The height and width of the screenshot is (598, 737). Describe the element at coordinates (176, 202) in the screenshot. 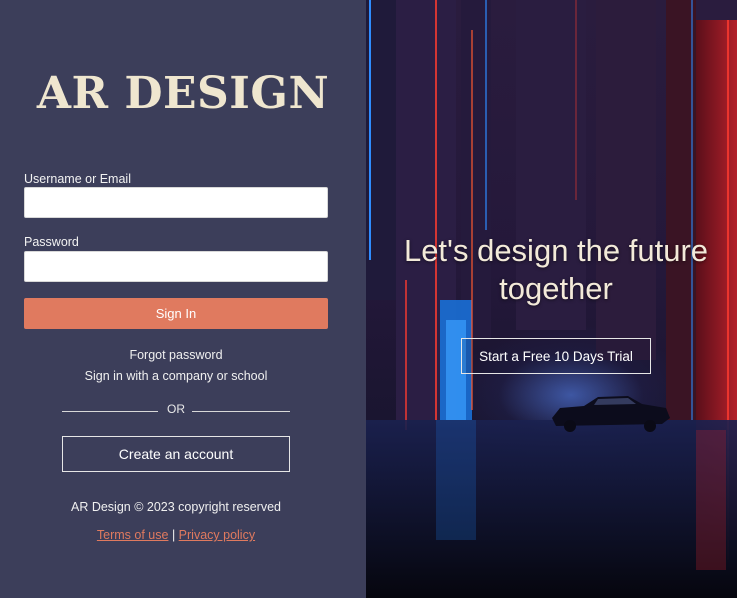

I see `username-input` at that location.